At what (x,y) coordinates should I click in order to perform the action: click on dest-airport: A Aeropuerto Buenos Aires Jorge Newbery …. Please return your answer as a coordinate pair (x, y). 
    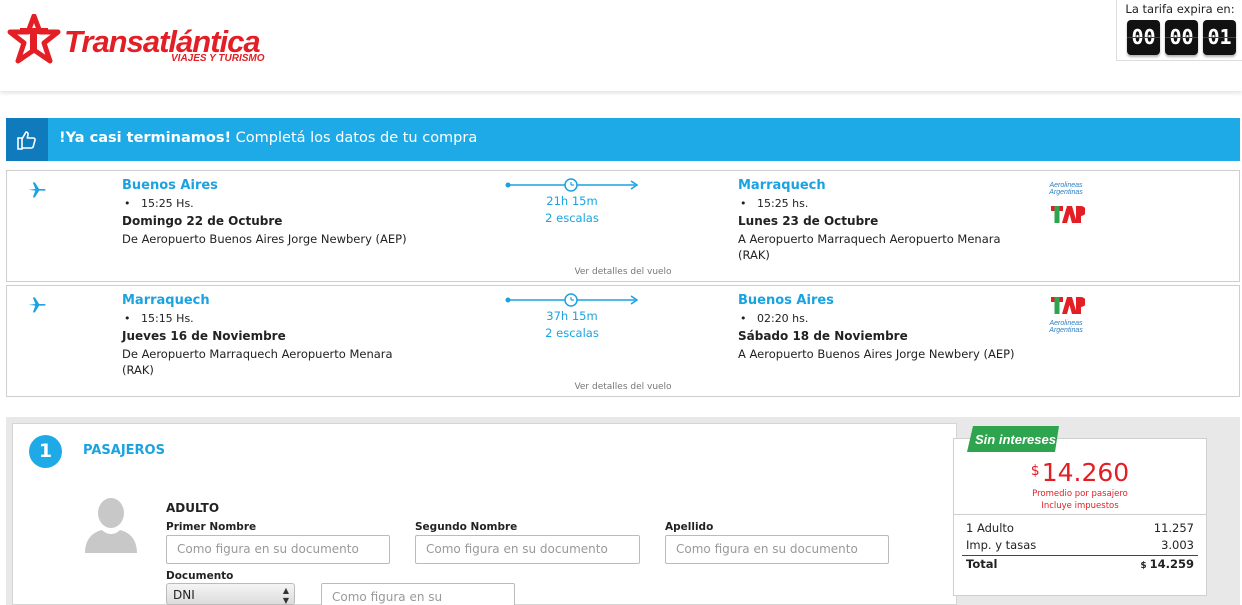
    Looking at the image, I should click on (876, 354).